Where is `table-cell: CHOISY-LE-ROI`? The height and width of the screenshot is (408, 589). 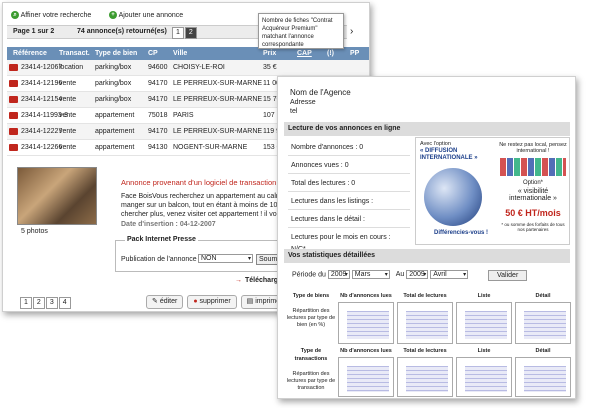
table-cell: CHOISY-LE-ROI is located at coordinates (199, 67).